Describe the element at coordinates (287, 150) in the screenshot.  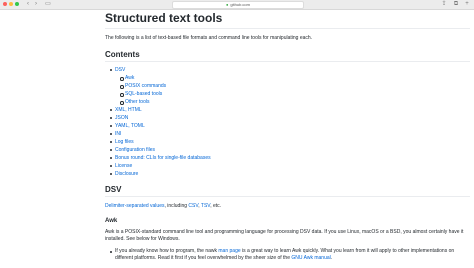
I see `toc-link: Configuration files` at that location.